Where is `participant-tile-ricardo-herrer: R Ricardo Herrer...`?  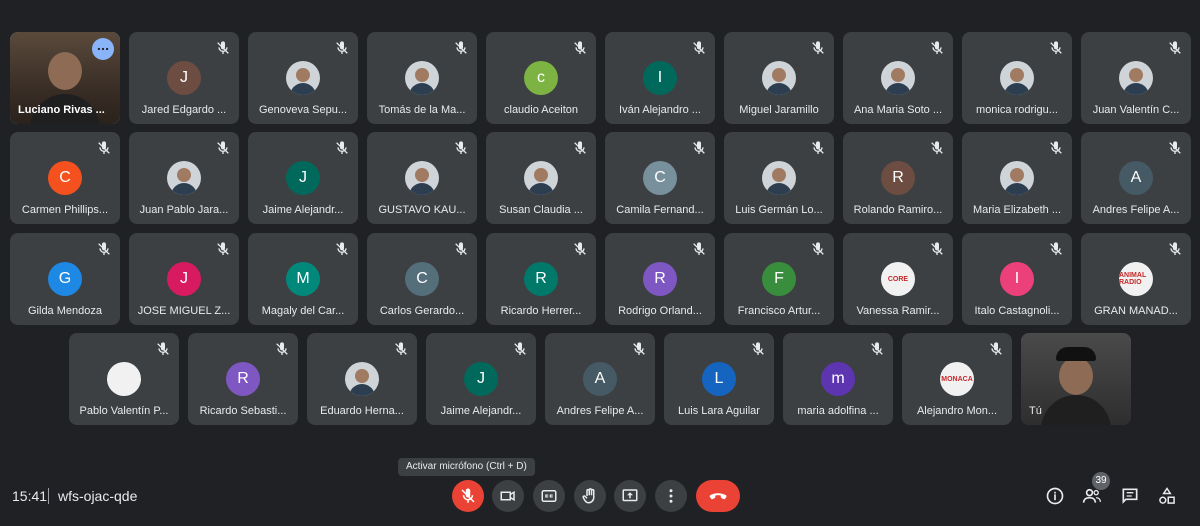
participant-tile-ricardo-herrer: R Ricardo Herrer... is located at coordinates (541, 279).